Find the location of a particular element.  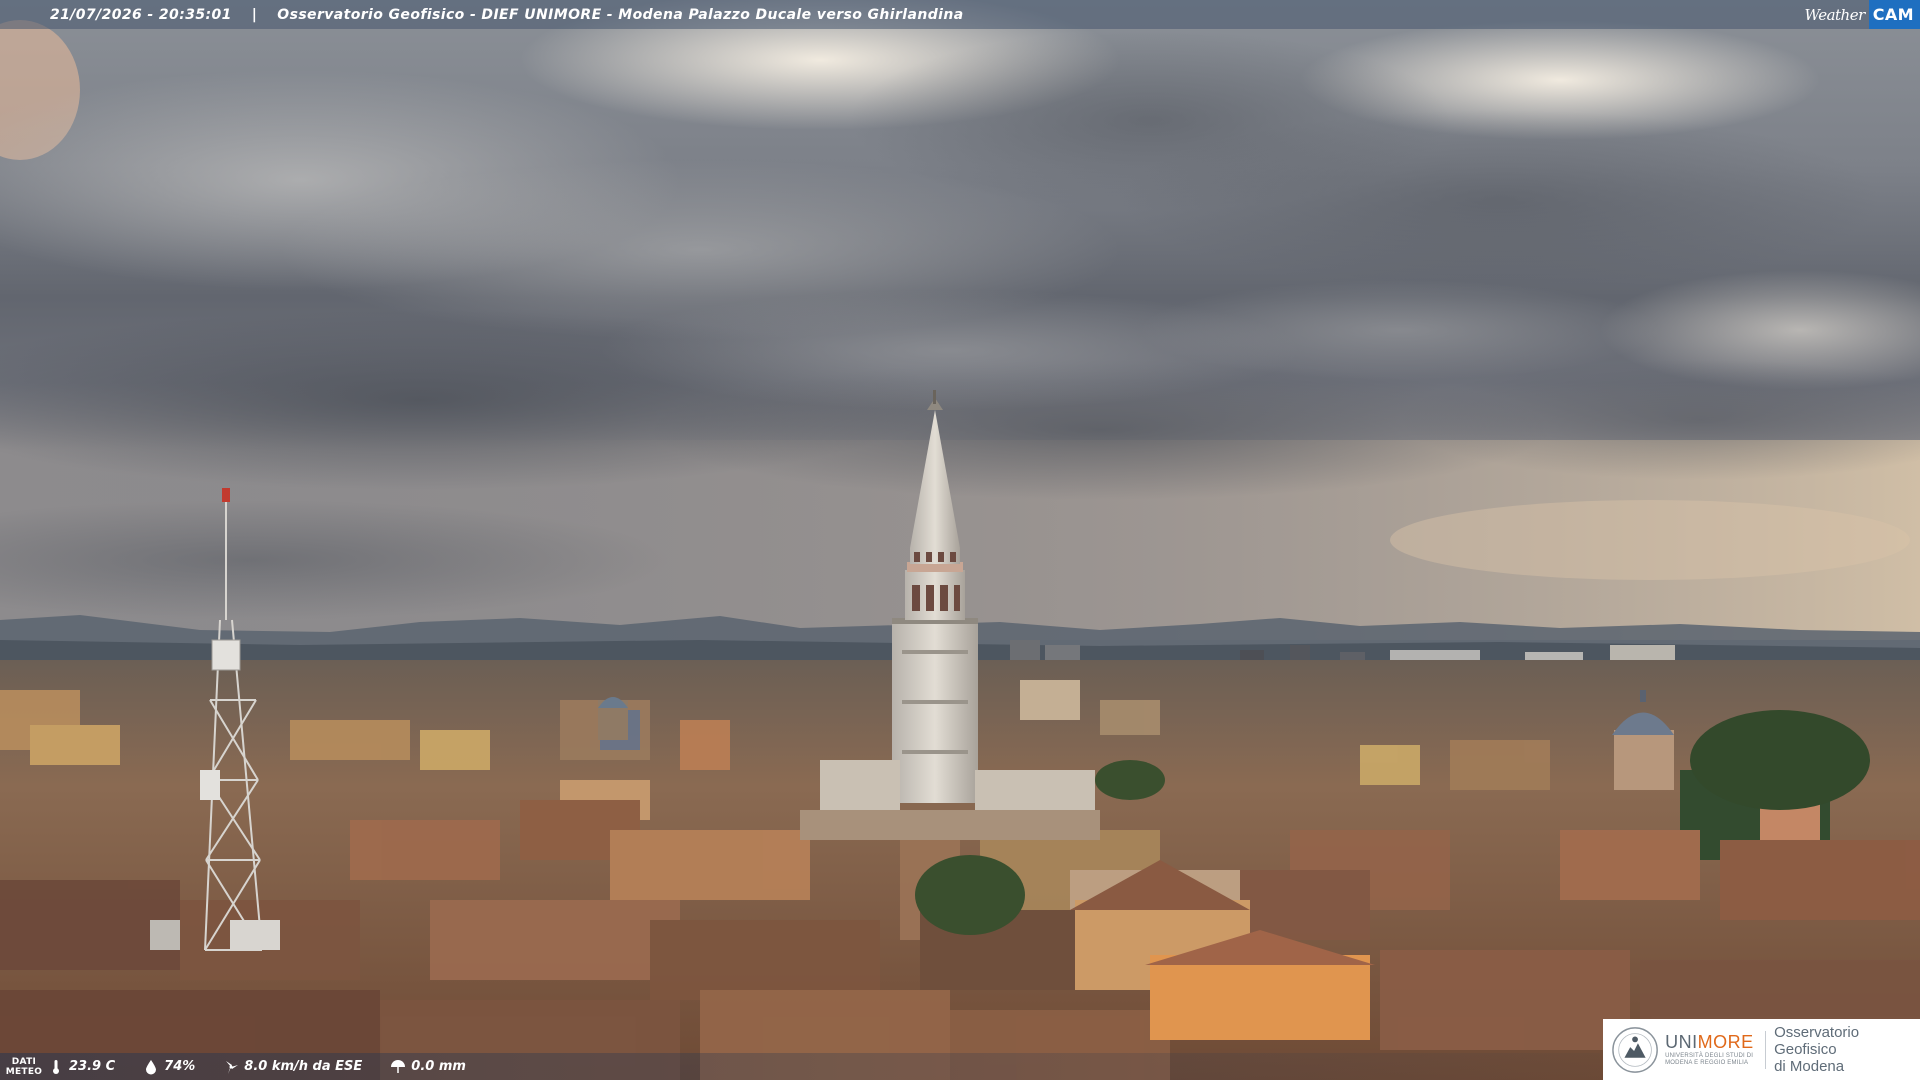

humidity-drop-icon is located at coordinates (151, 1066).